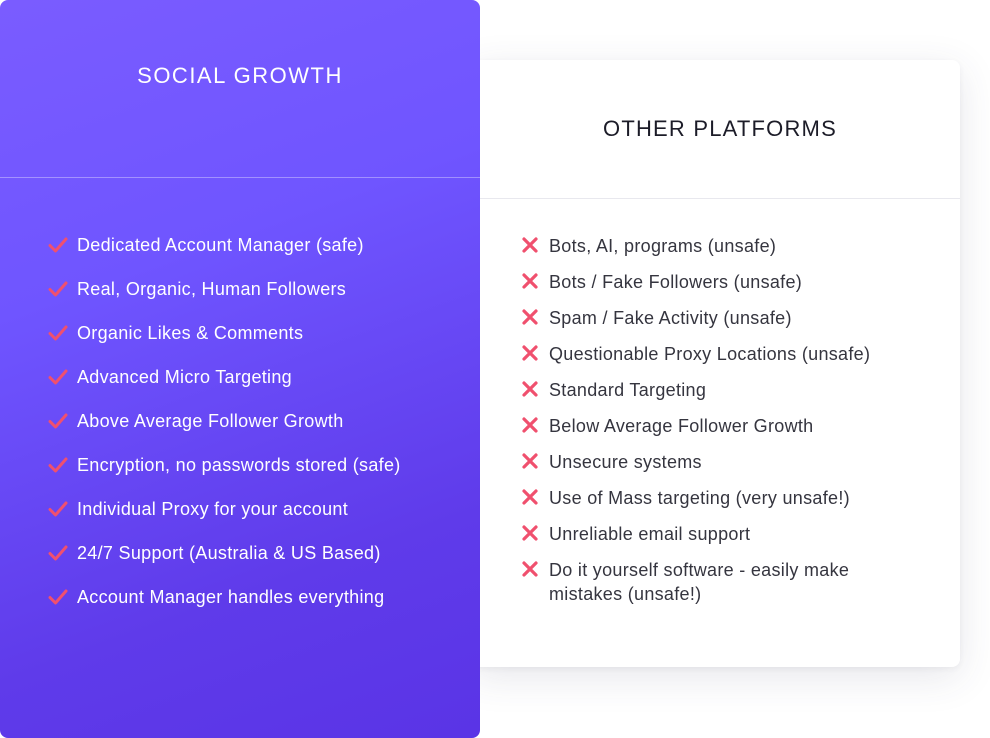 The image size is (990, 738). Describe the element at coordinates (240, 75) in the screenshot. I see `social-growth-title: SOCIAL GROWTH` at that location.